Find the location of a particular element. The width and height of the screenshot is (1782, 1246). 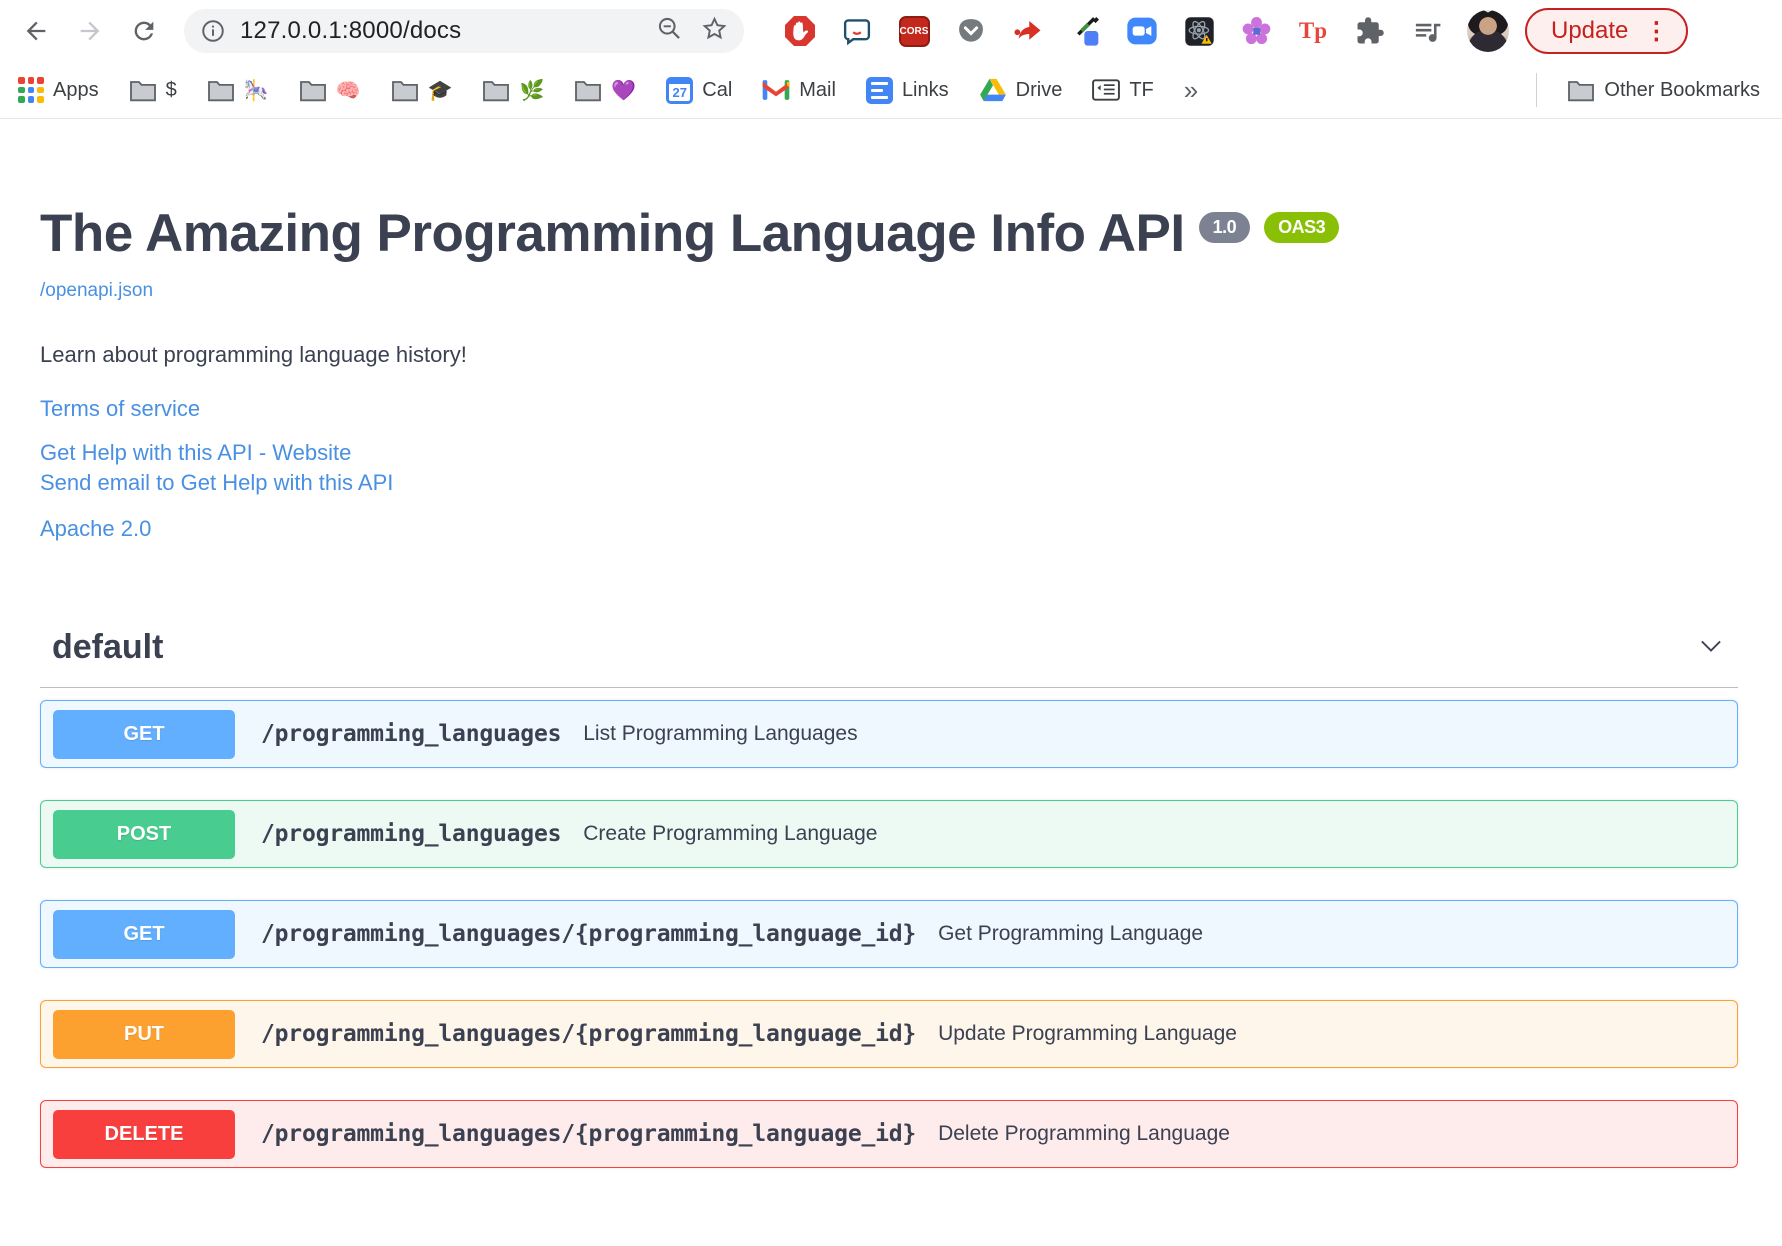

terms-of-service-link: Terms of service is located at coordinates (120, 409).